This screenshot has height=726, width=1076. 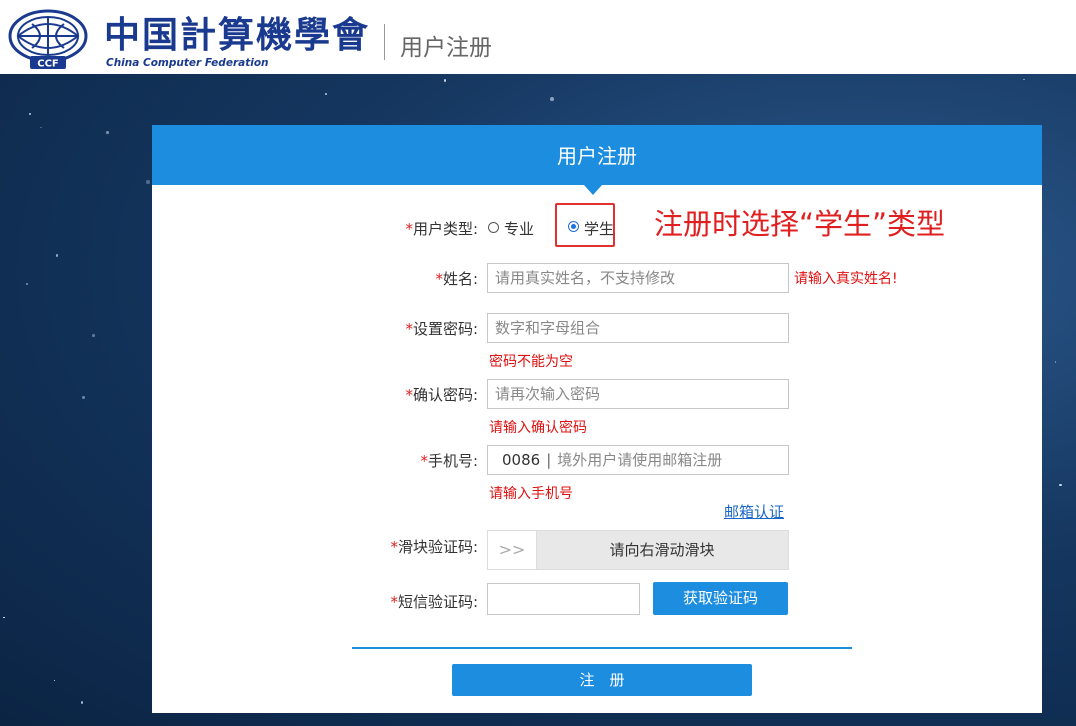 What do you see at coordinates (521, 460) in the screenshot?
I see `phone-country-code: 0086` at bounding box center [521, 460].